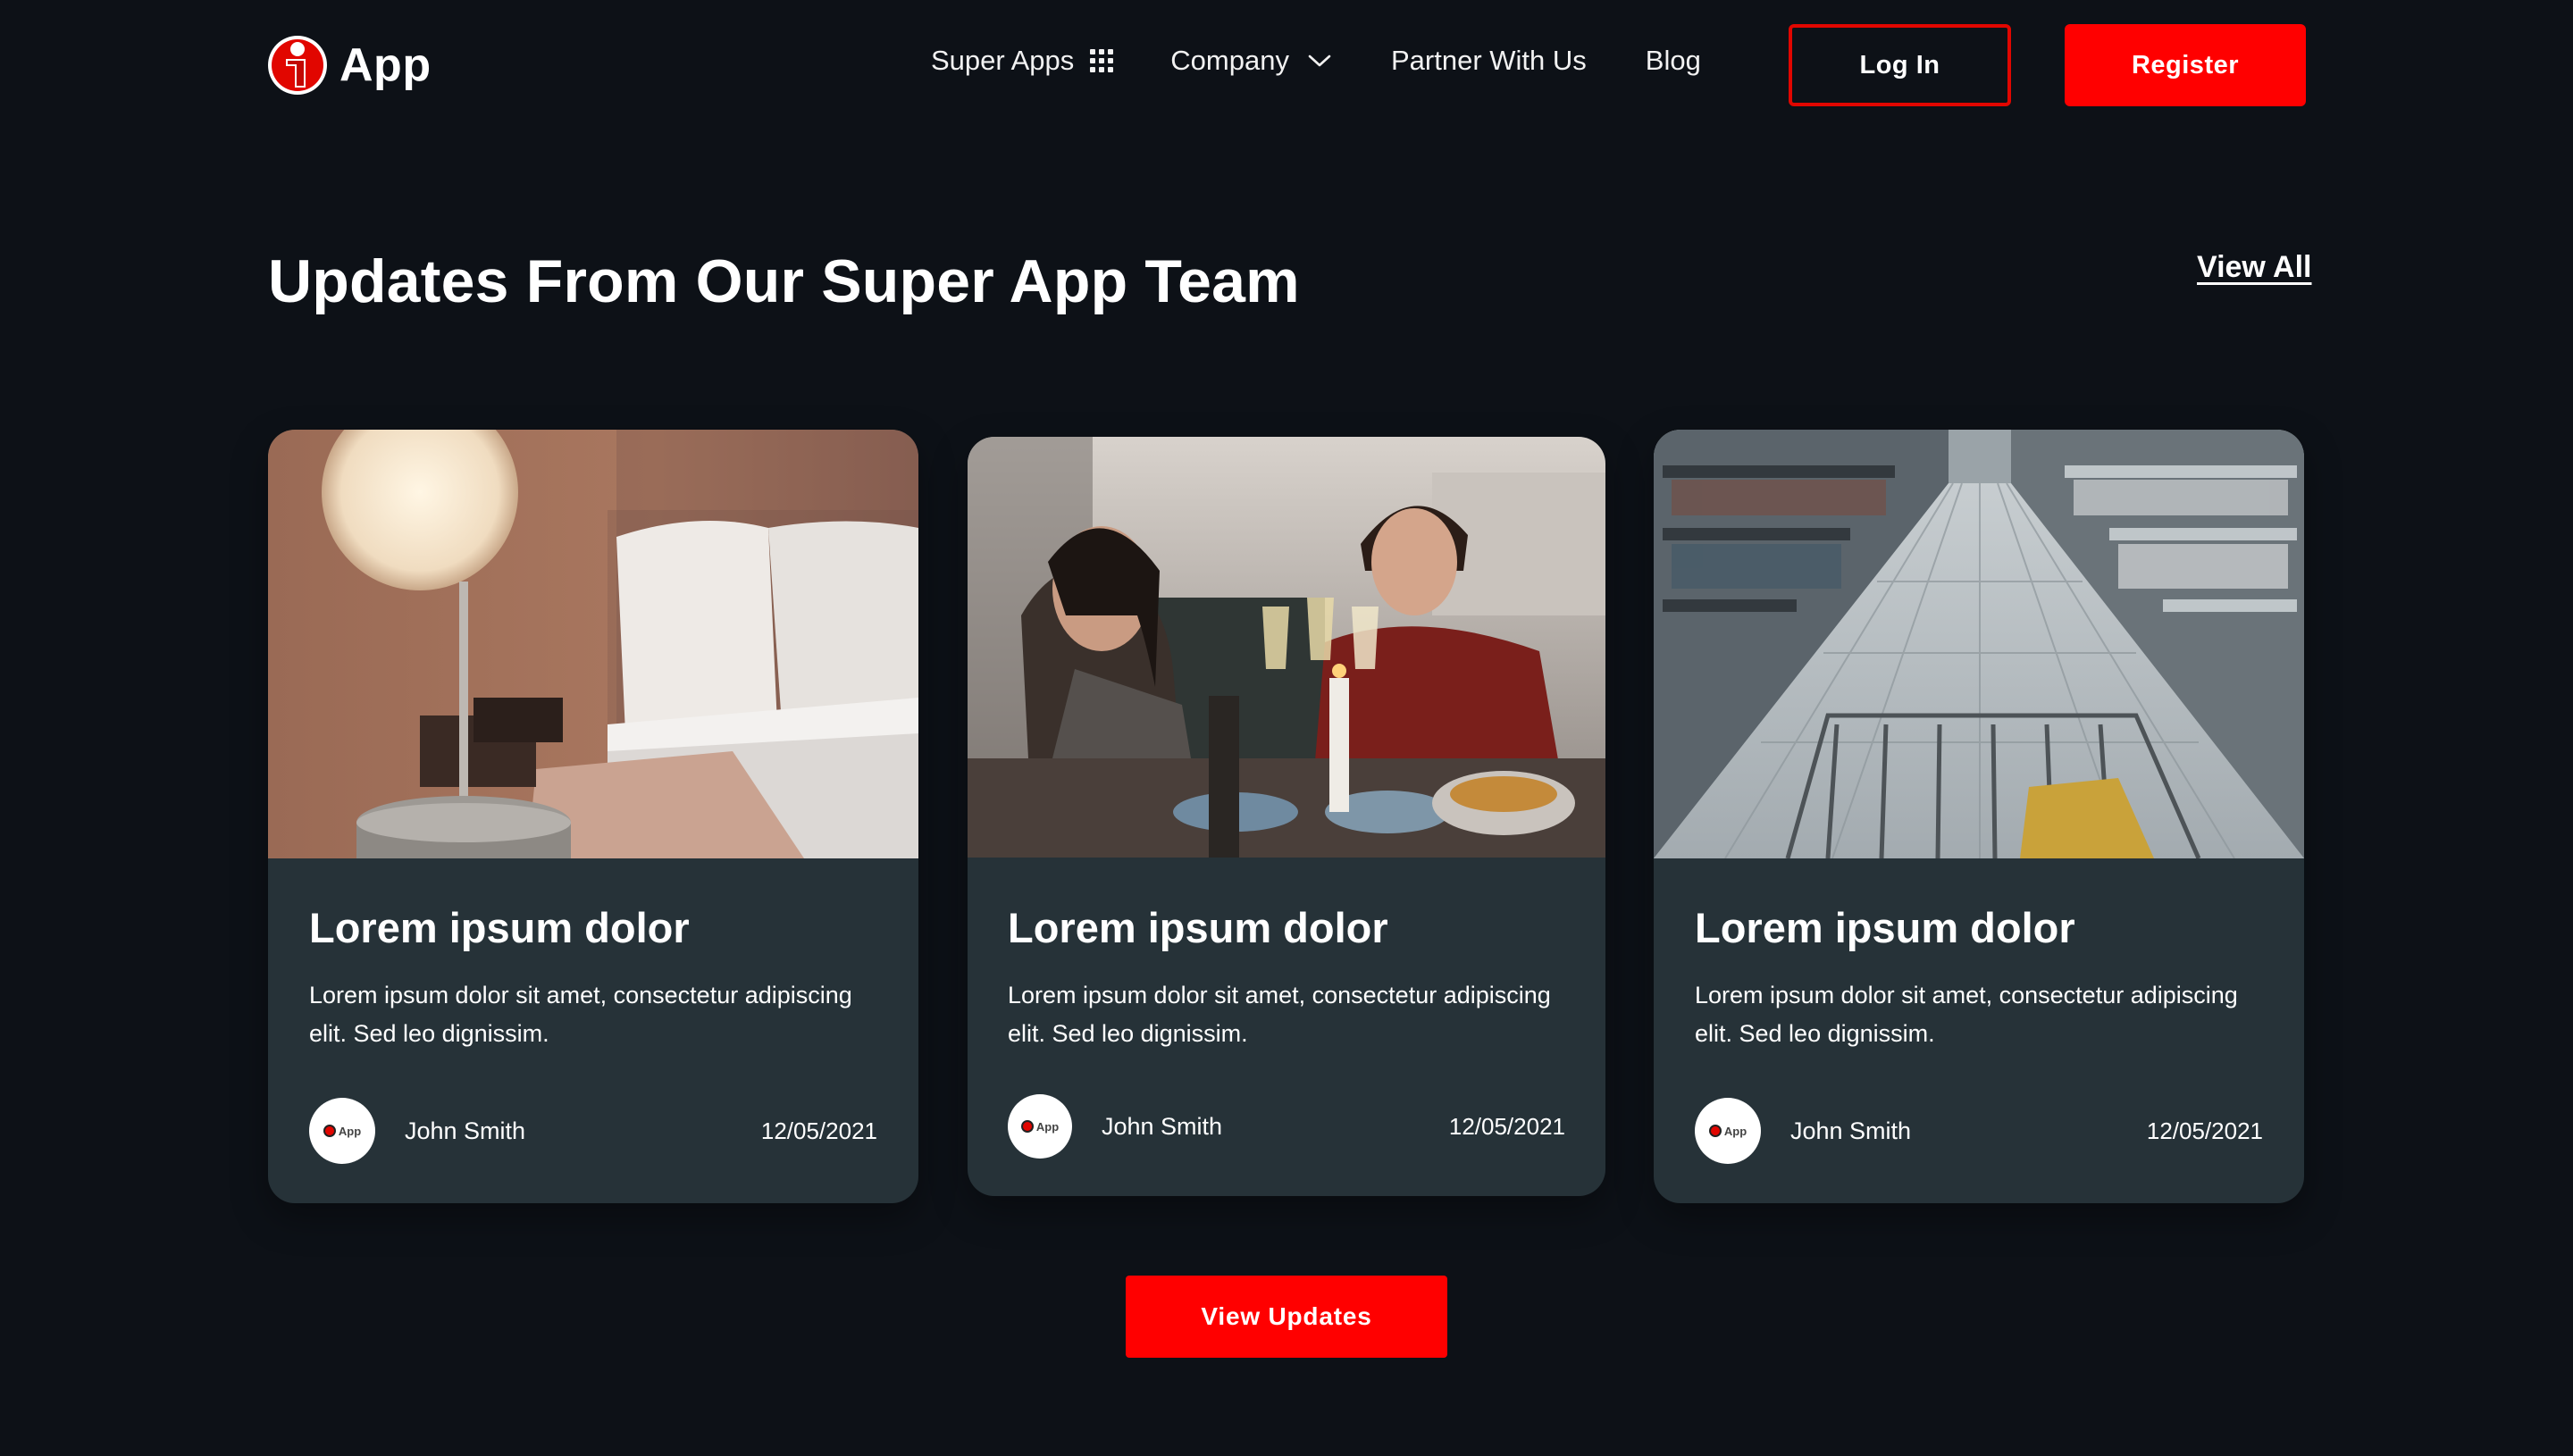 The width and height of the screenshot is (2573, 1456). Describe the element at coordinates (1900, 65) in the screenshot. I see `login-button: Log In` at that location.